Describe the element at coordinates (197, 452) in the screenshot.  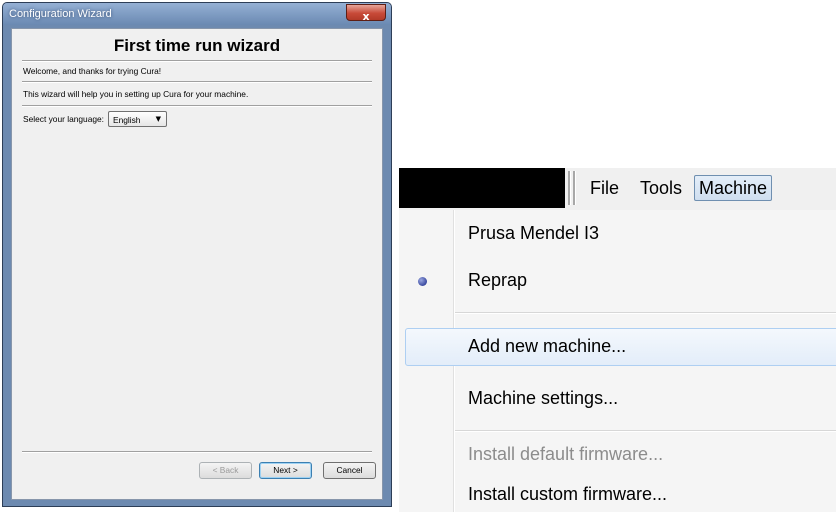
I see `footer-divider` at that location.